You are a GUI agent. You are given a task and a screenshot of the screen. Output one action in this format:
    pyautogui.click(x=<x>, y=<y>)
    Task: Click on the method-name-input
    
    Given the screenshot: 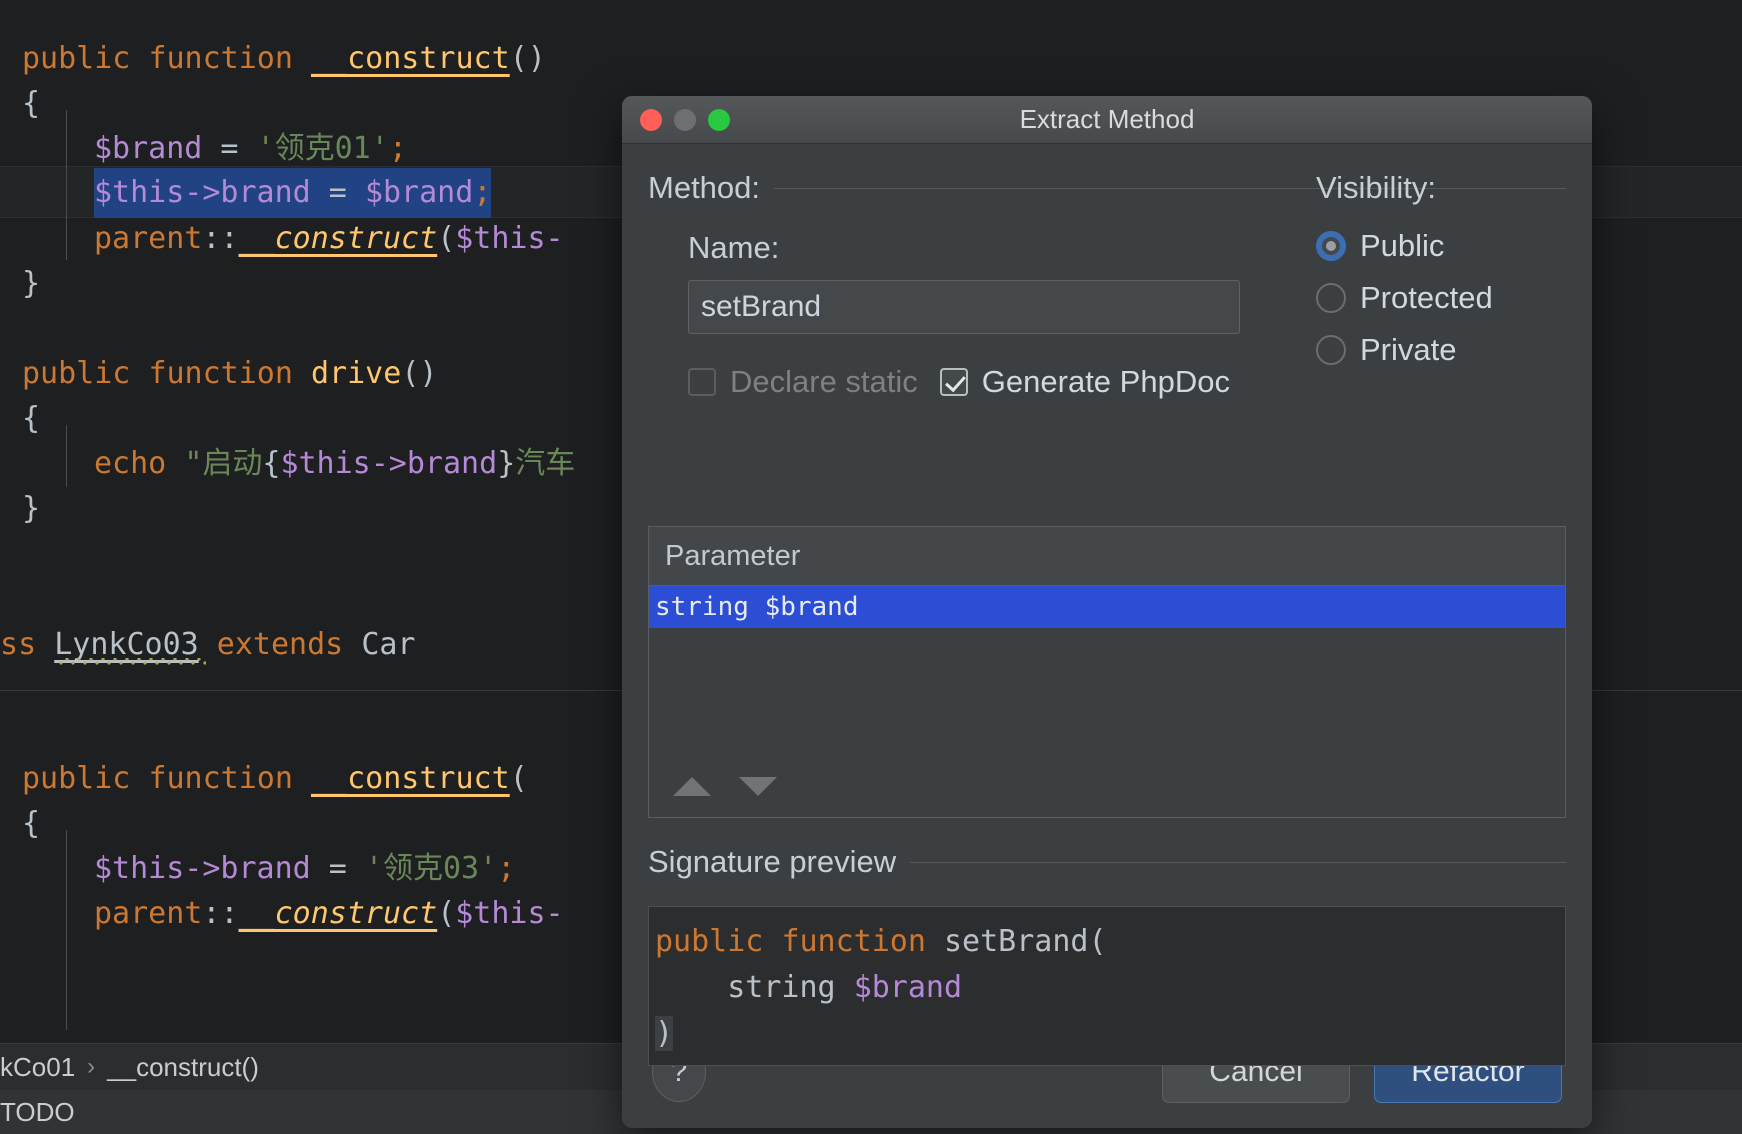 What is the action you would take?
    pyautogui.click(x=964, y=307)
    